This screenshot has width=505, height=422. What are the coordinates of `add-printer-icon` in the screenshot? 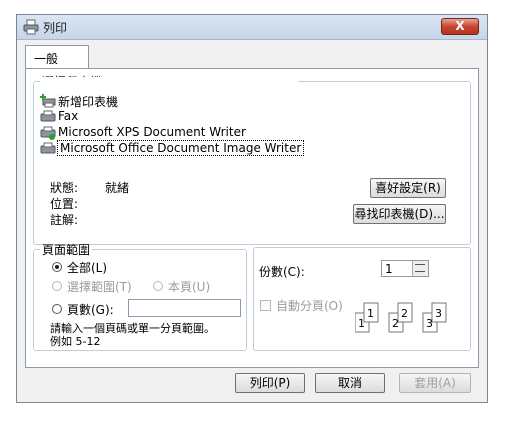 It's located at (48, 101).